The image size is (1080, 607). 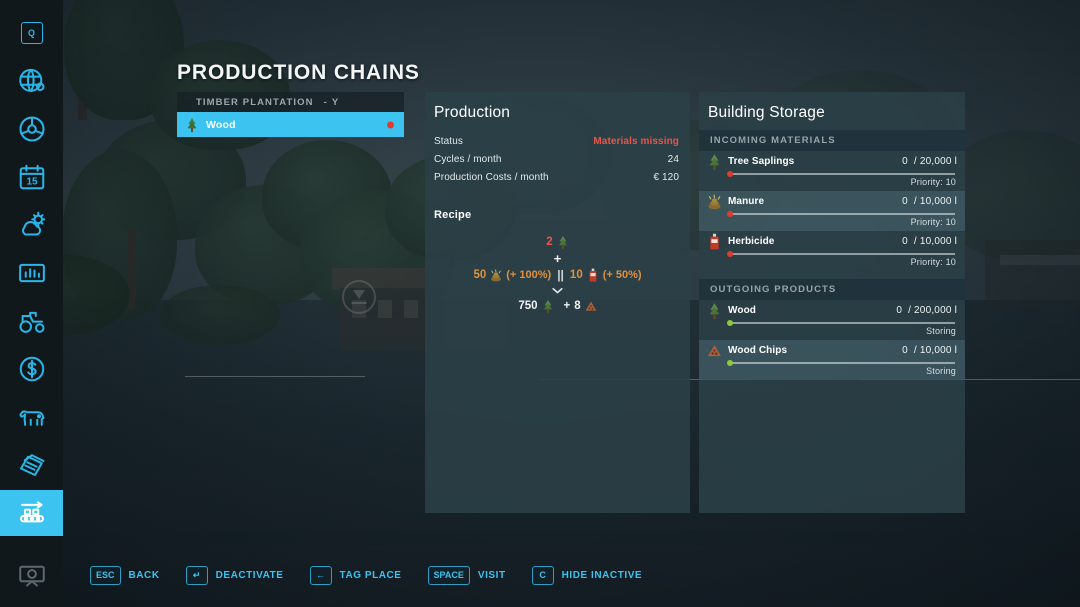 I want to click on output-amount-2: 8, so click(x=577, y=306).